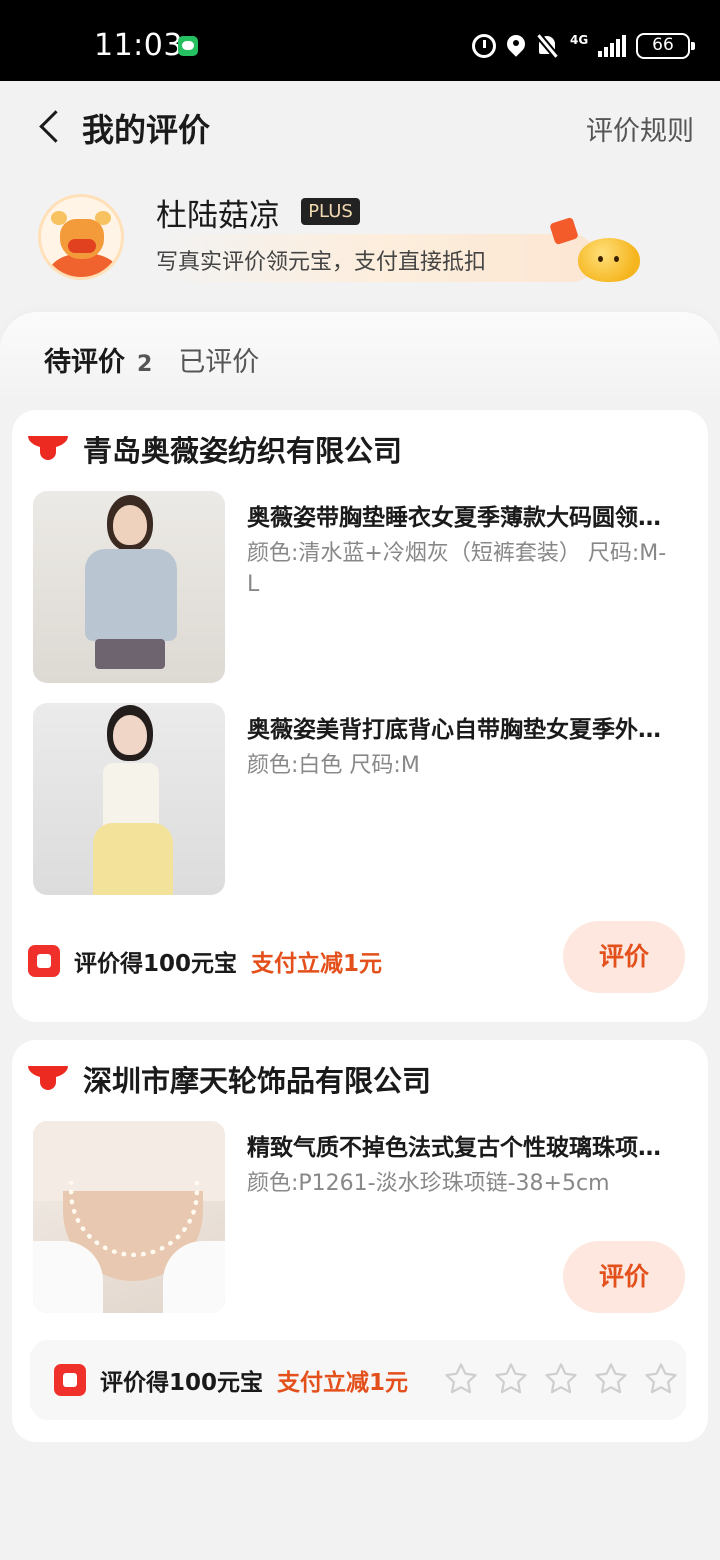 The image size is (720, 1560). What do you see at coordinates (242, 449) in the screenshot?
I see `shop-name: 青岛奥薇姿纺织有限公司` at bounding box center [242, 449].